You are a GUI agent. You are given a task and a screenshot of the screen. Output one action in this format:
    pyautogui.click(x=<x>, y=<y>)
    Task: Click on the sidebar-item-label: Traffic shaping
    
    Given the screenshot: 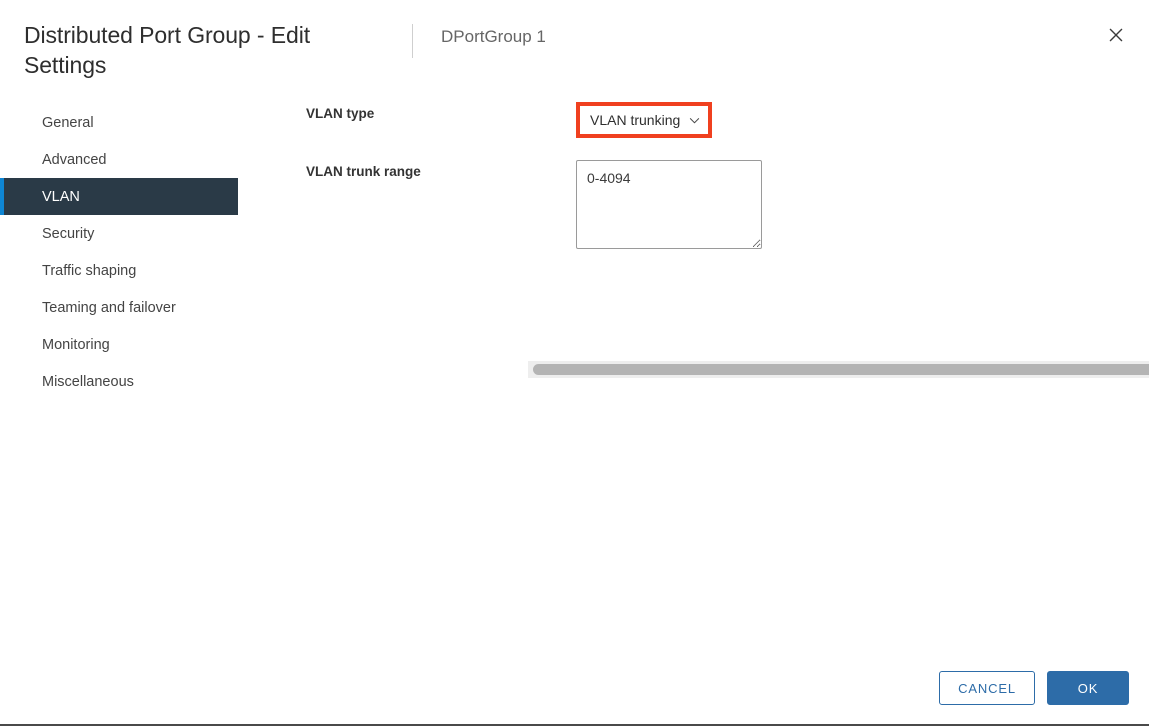 What is the action you would take?
    pyautogui.click(x=89, y=270)
    